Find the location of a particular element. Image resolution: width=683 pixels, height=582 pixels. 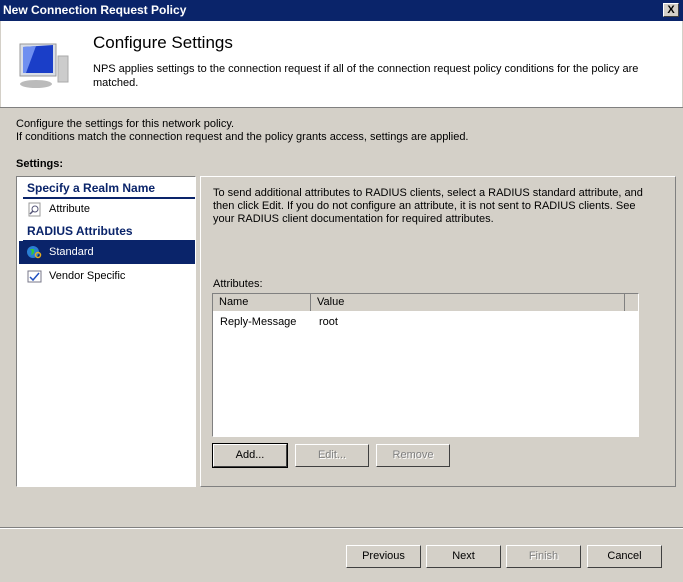

remove-button: Remove is located at coordinates (413, 455).